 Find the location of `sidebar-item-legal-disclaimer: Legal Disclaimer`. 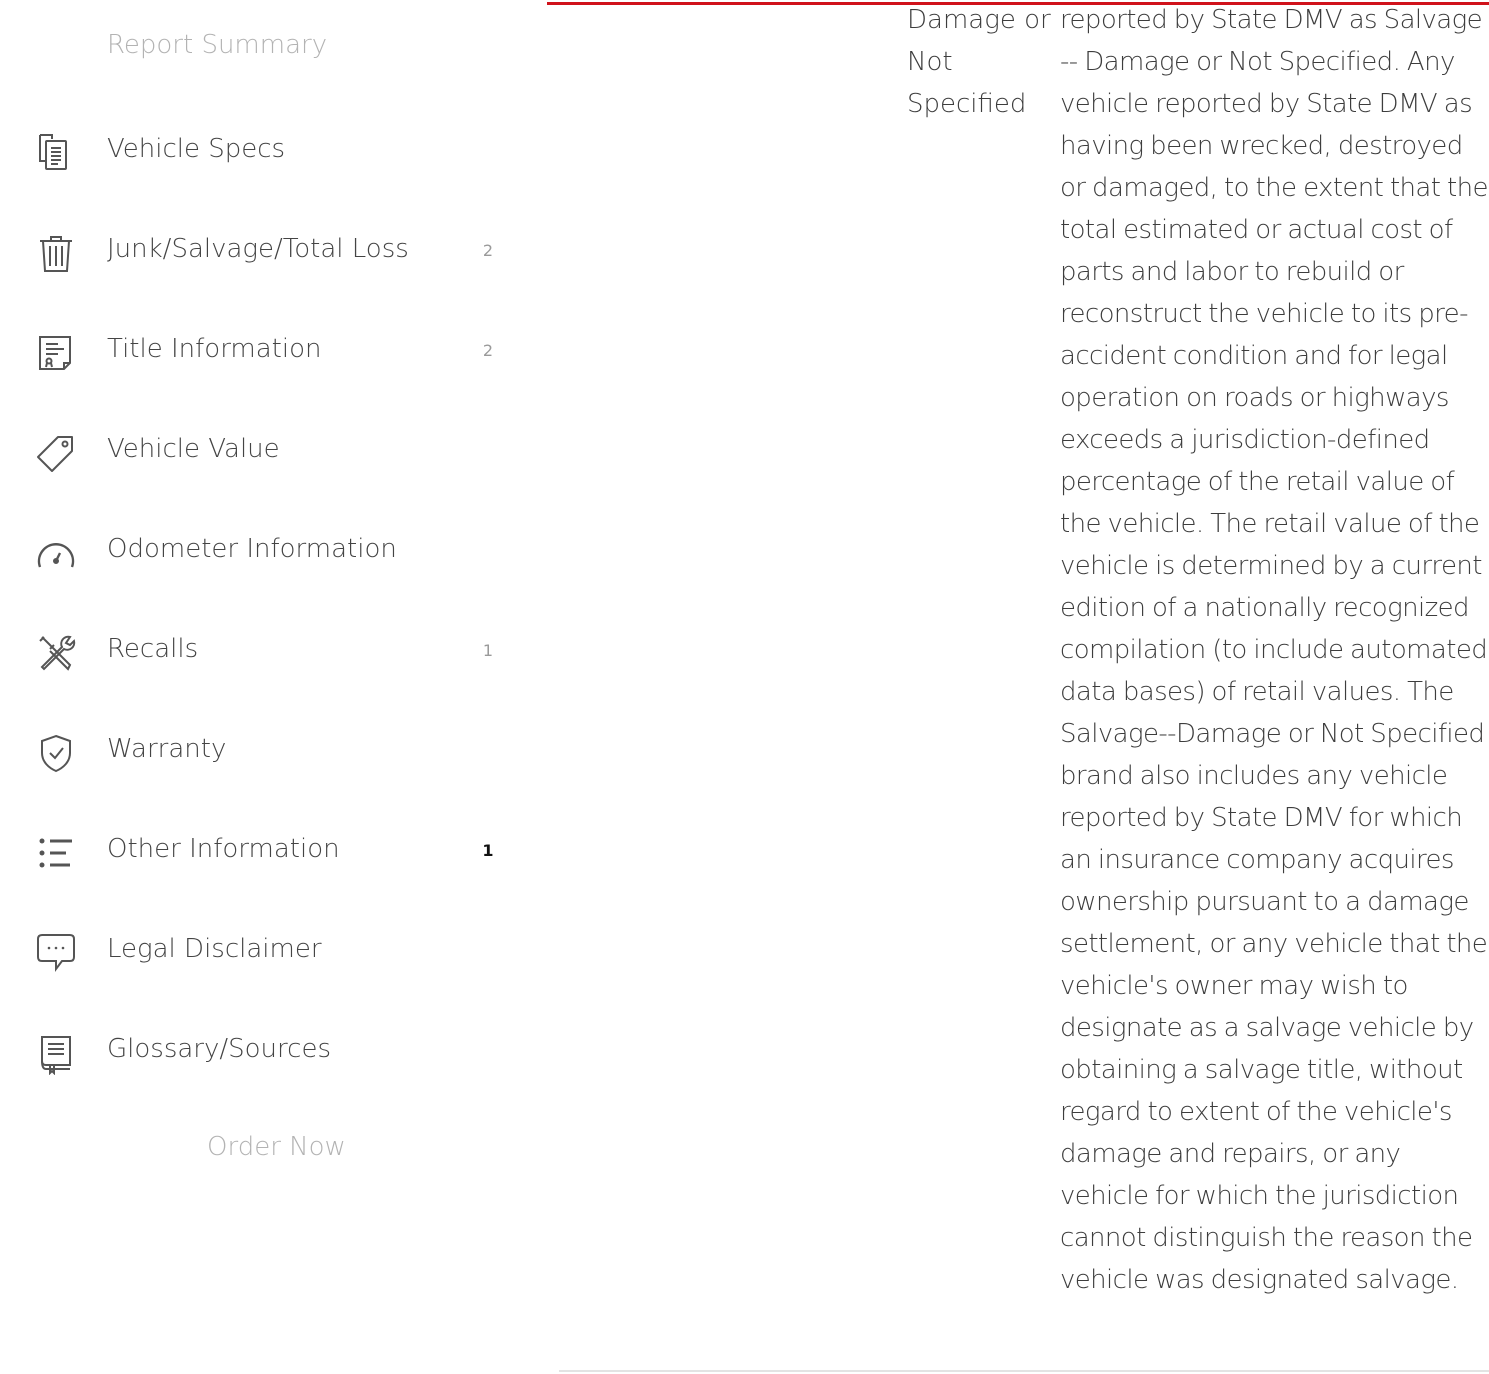

sidebar-item-legal-disclaimer: Legal Disclaimer is located at coordinates (260, 951).